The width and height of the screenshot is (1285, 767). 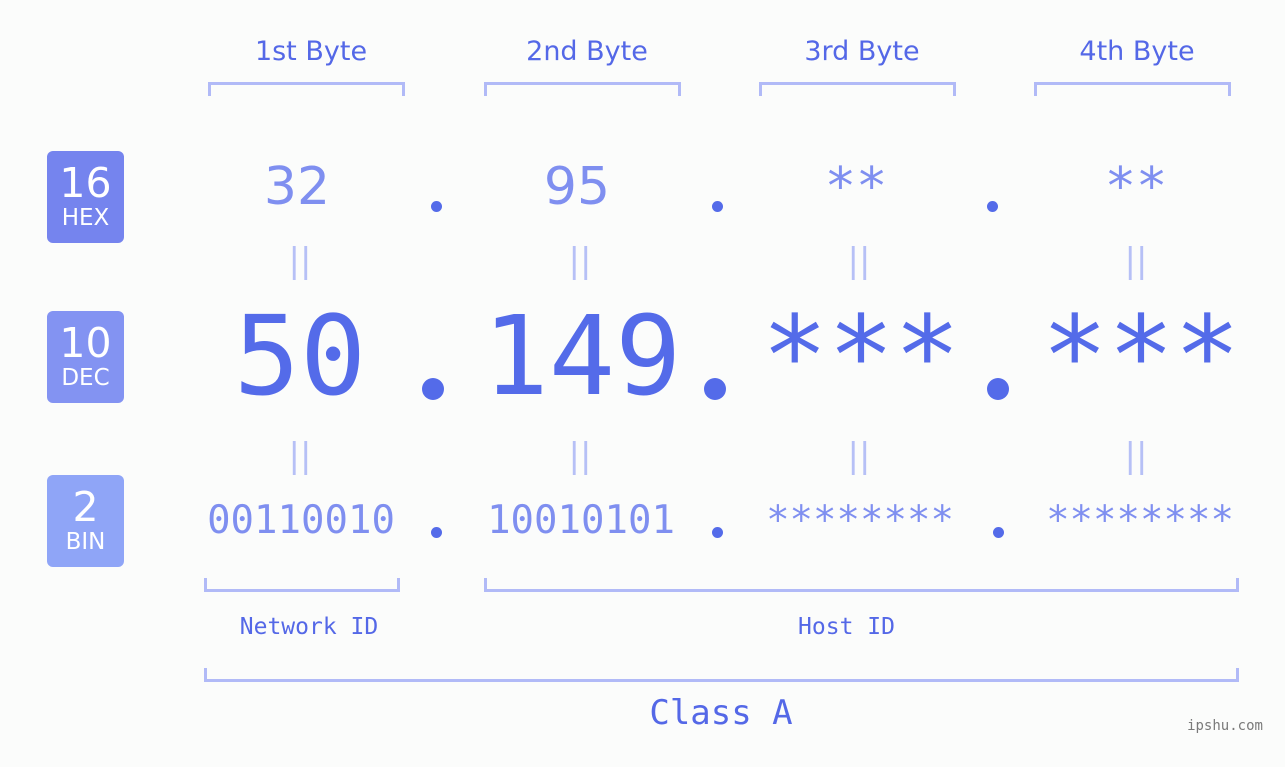 What do you see at coordinates (309, 627) in the screenshot?
I see `network-id-label: Network ID` at bounding box center [309, 627].